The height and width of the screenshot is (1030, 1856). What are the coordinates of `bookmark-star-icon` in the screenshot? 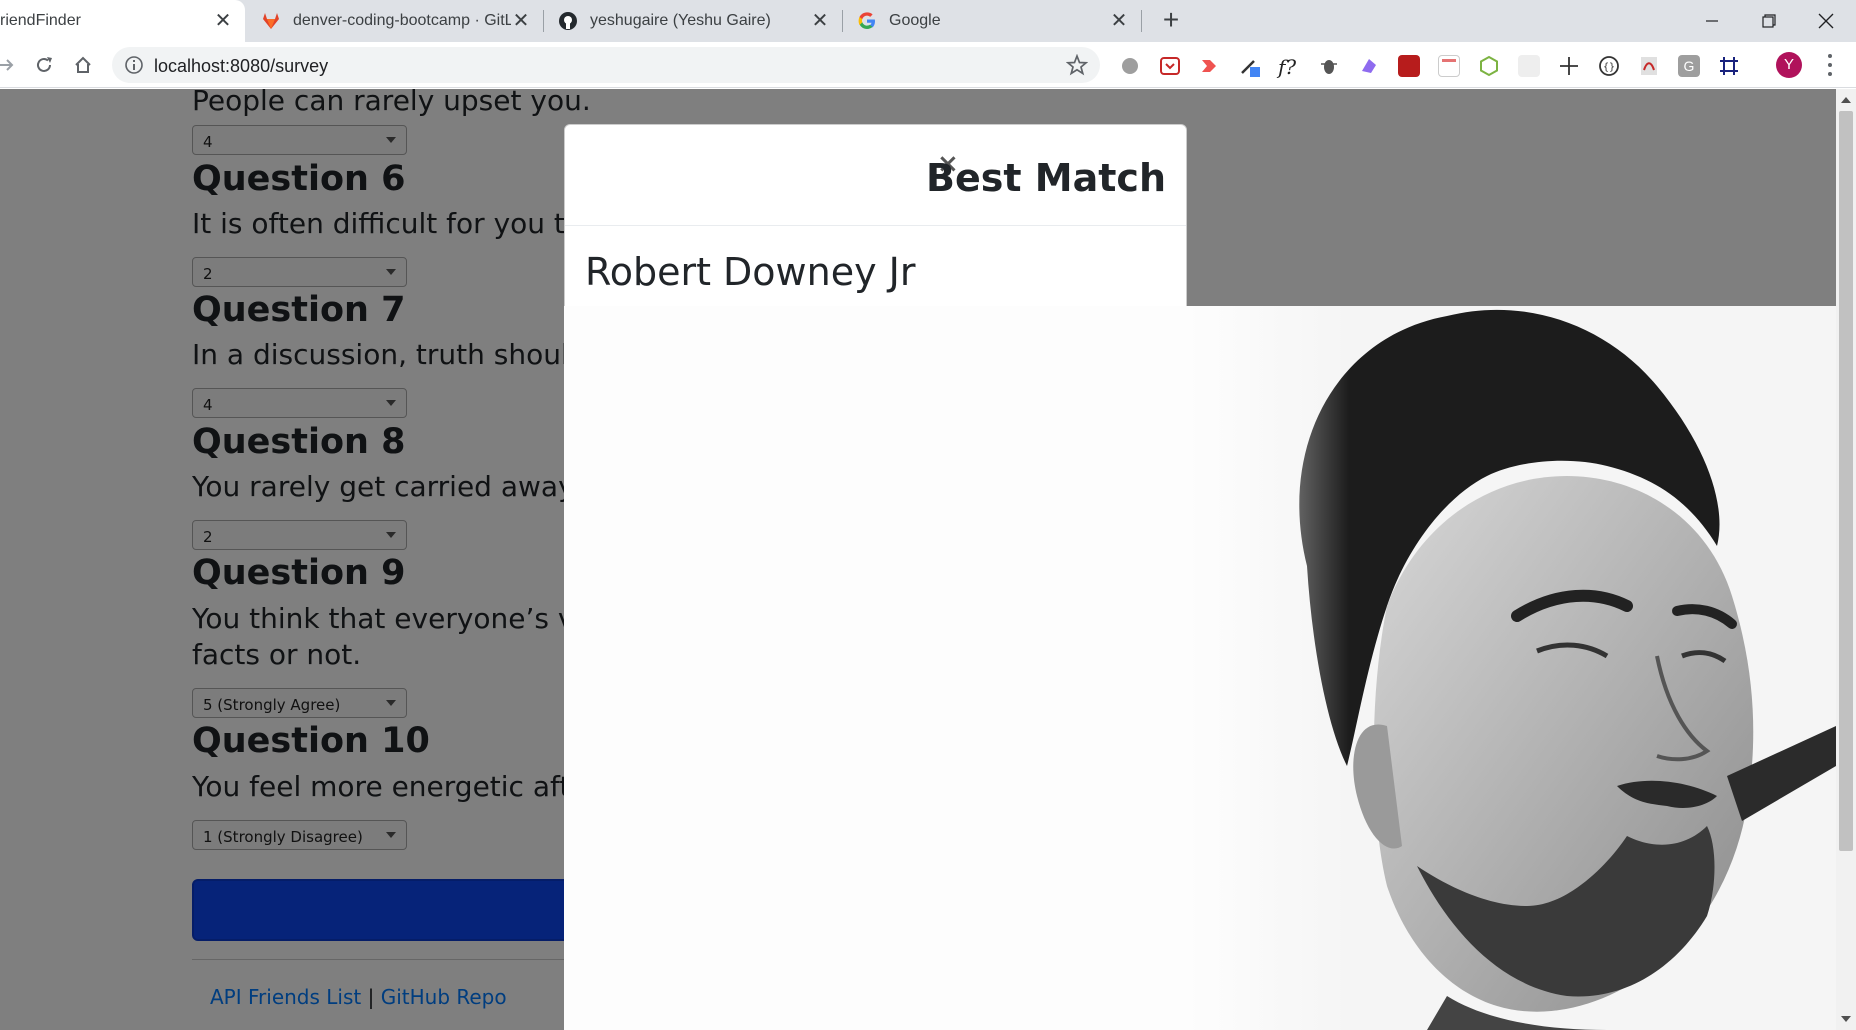 It's located at (1077, 64).